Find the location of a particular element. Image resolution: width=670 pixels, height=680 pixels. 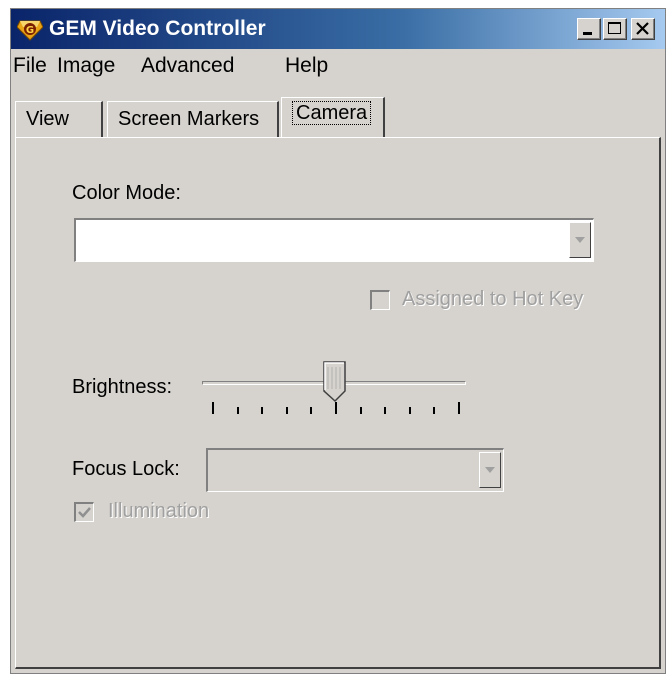

color-mode-label: Color Mode: is located at coordinates (126, 193).